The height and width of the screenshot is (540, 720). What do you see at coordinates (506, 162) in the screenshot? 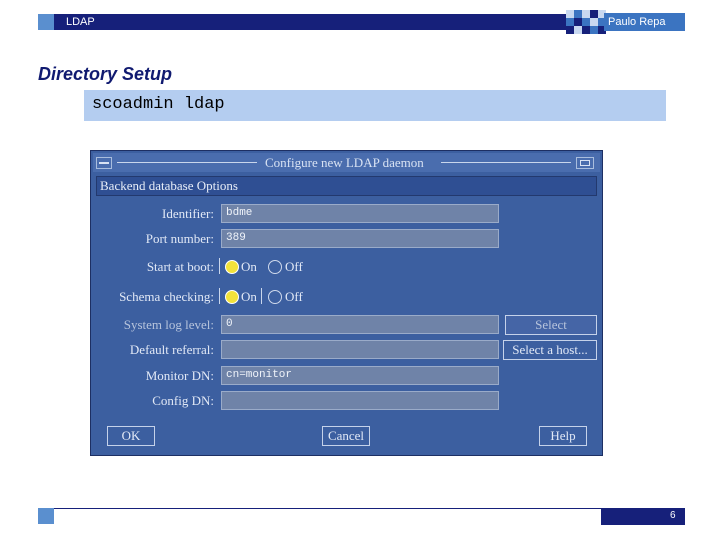
I see `titlebar-grip-right` at bounding box center [506, 162].